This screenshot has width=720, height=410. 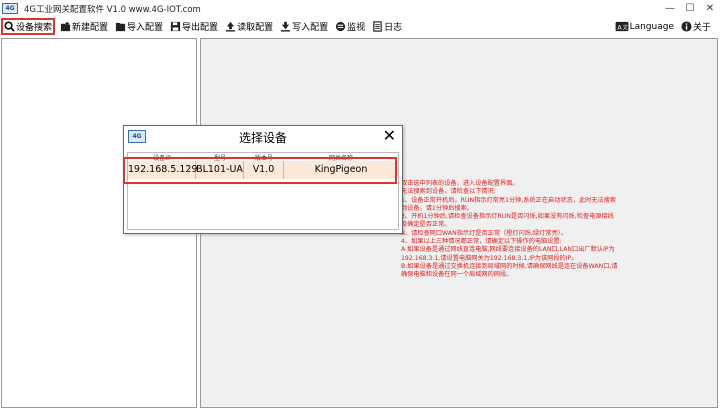 I want to click on language-icon: A文, so click(x=621, y=26).